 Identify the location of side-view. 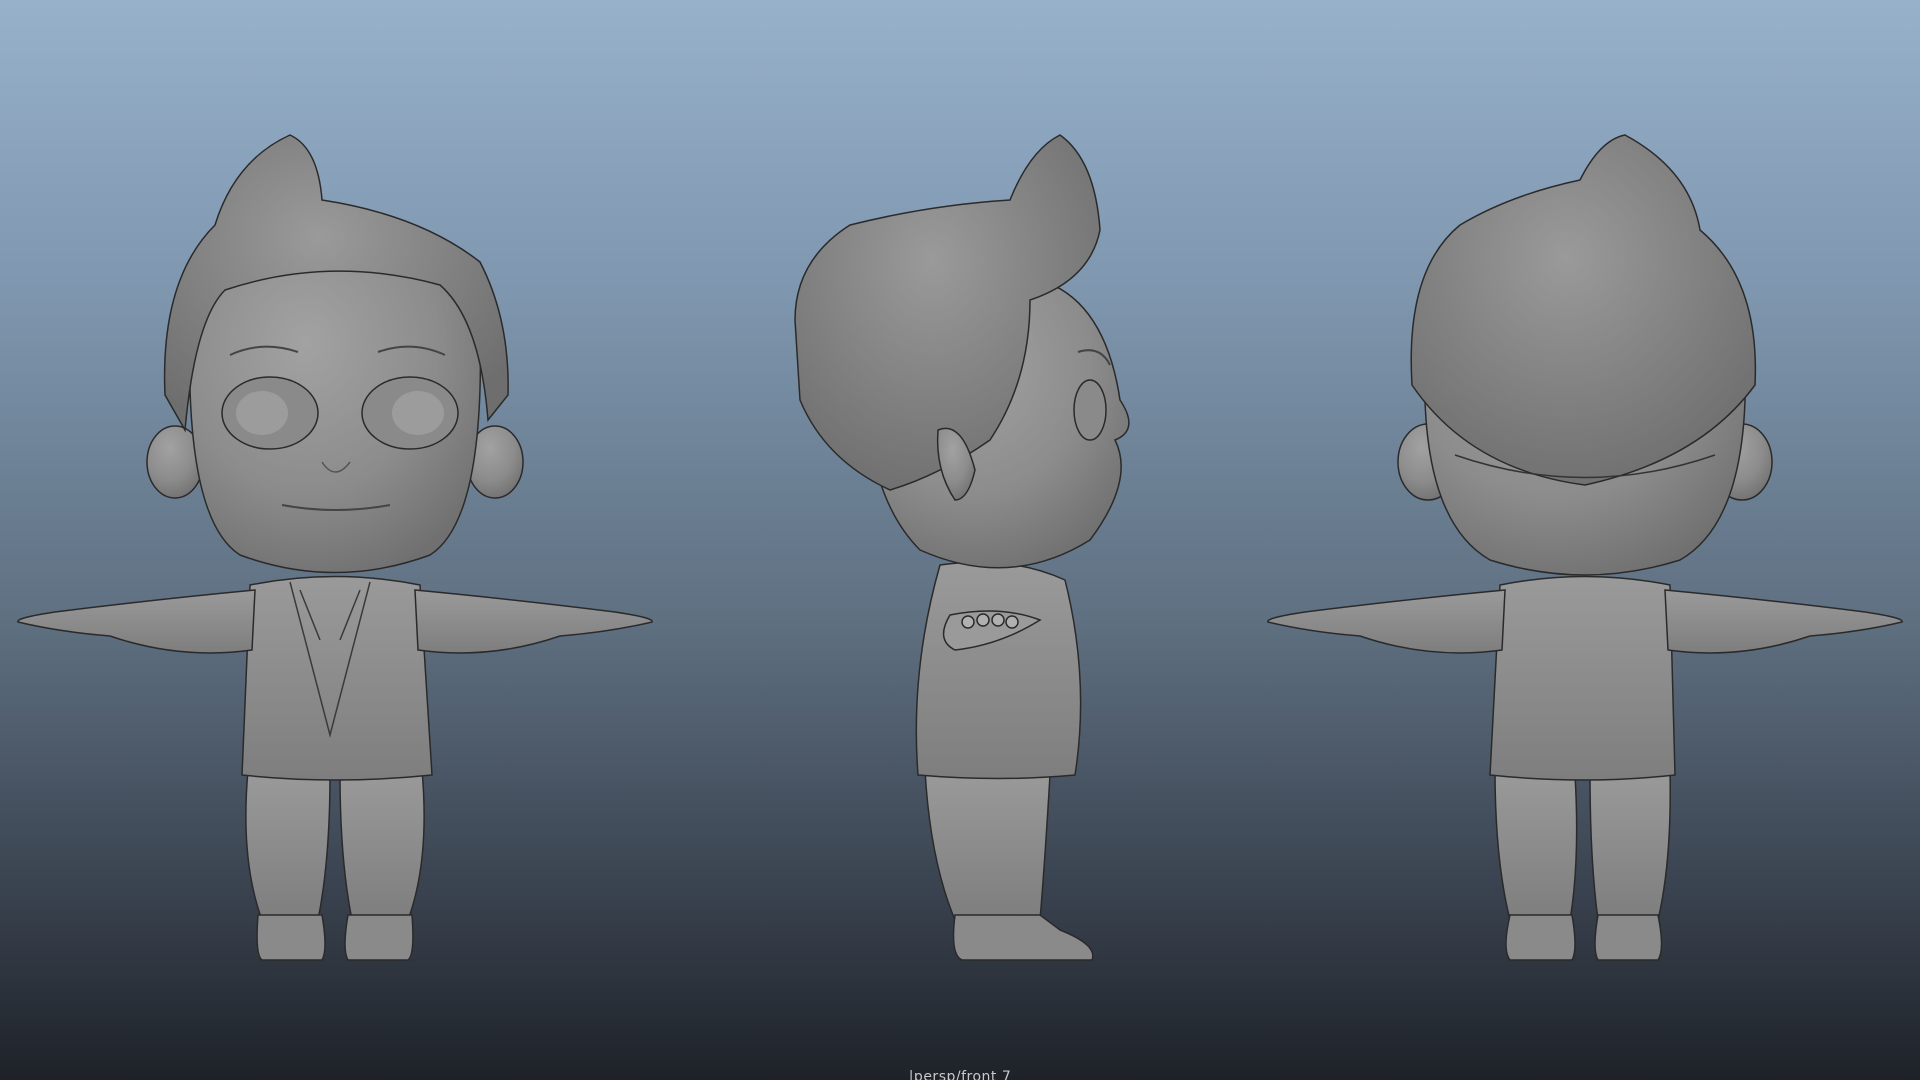
(962, 547).